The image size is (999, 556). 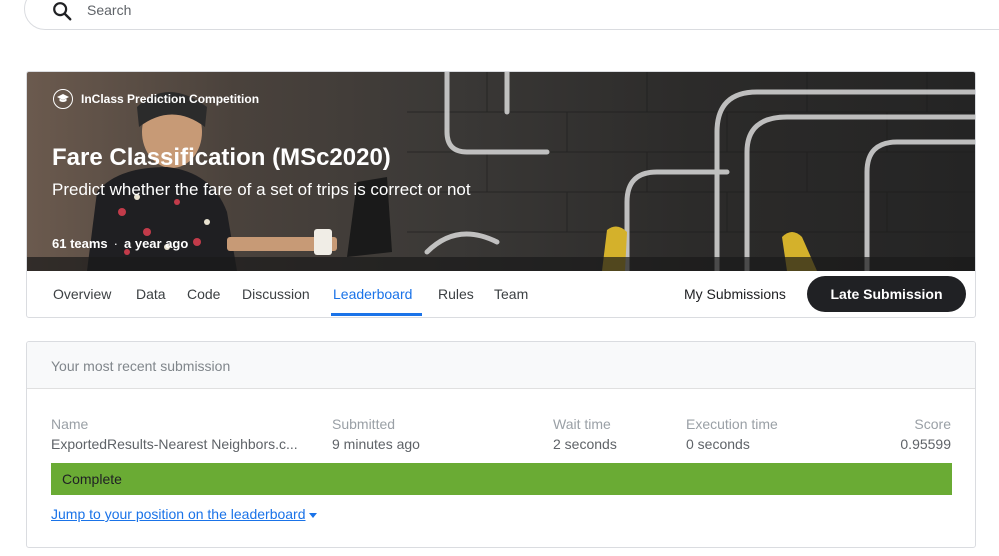 I want to click on submission-wait-time: 2 seconds, so click(x=585, y=444).